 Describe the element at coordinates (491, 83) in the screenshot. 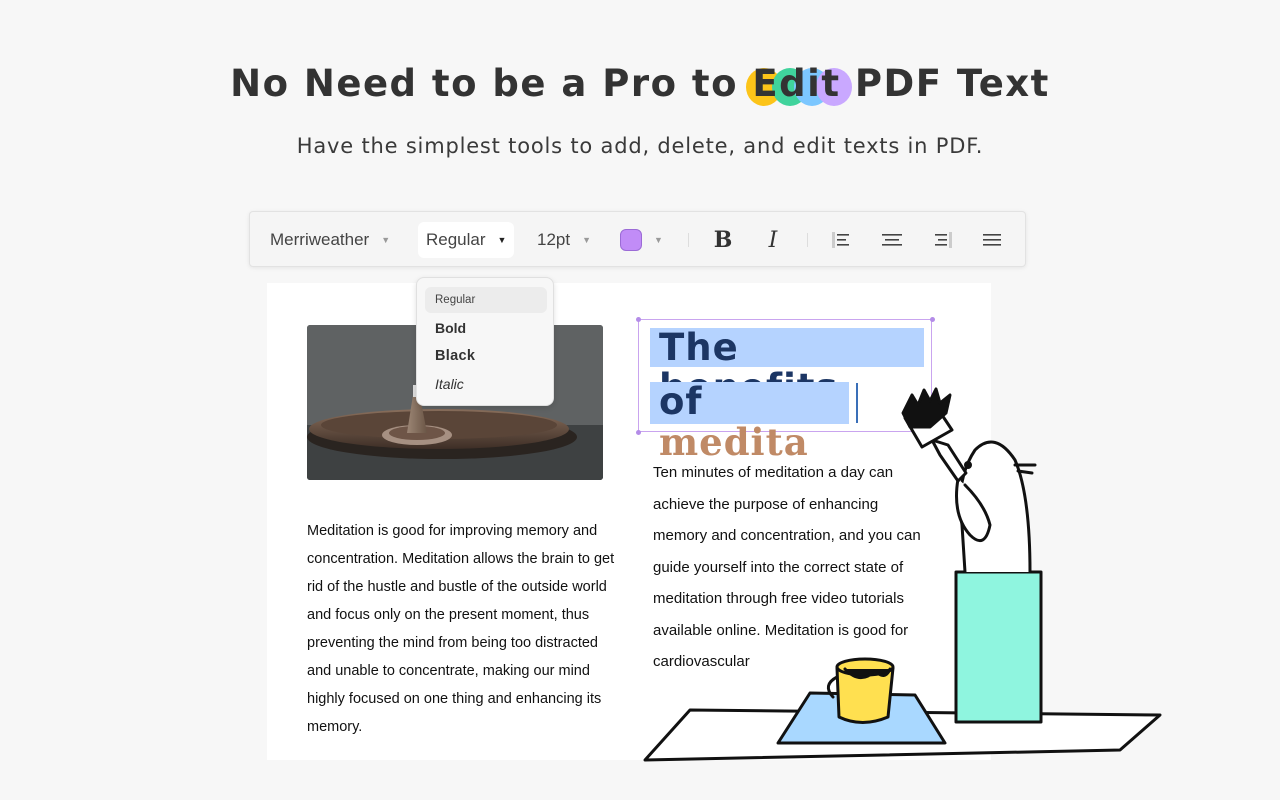

I see `headline-text-start: No Need to be a Pro to` at that location.